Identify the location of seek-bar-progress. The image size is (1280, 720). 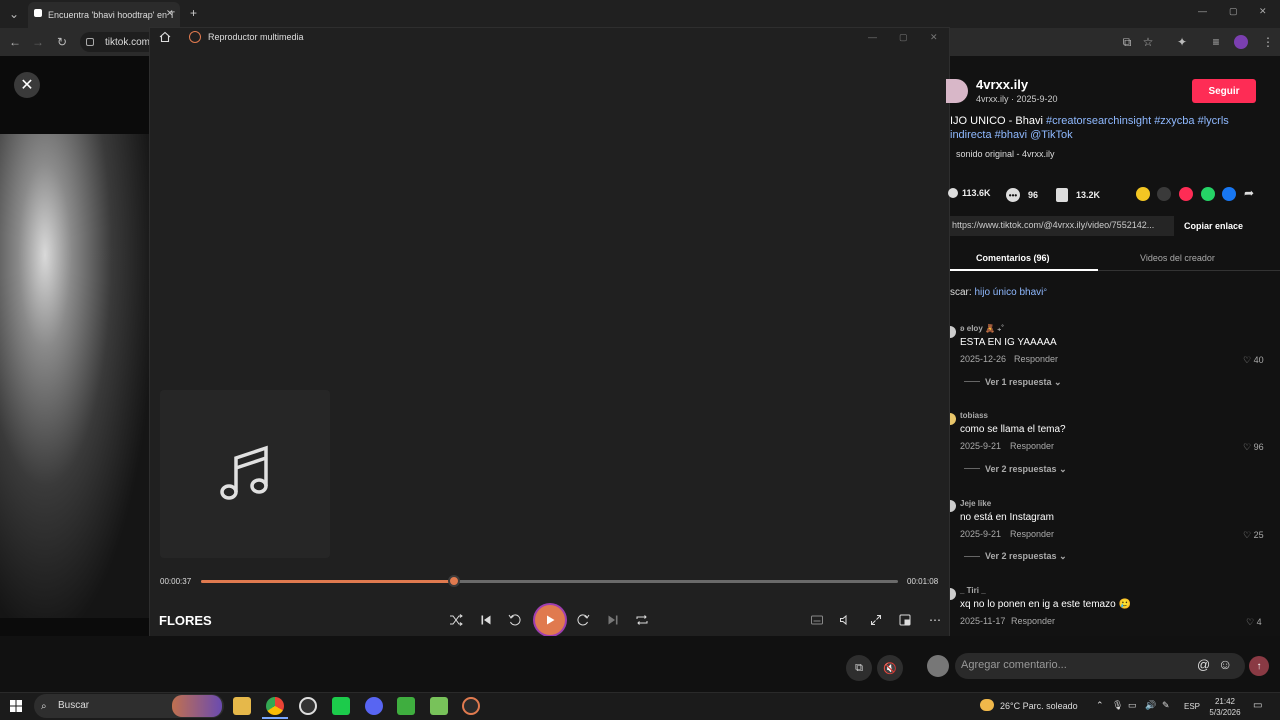
(327, 581).